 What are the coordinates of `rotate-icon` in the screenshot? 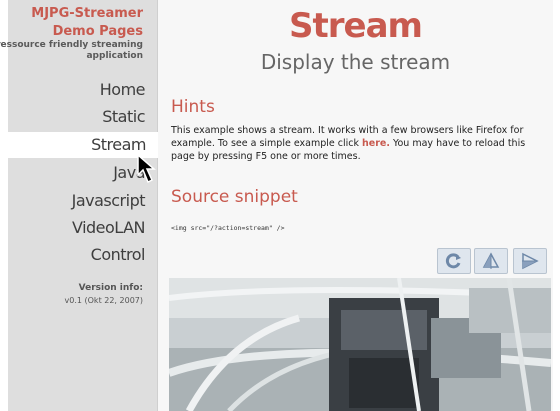 It's located at (453, 261).